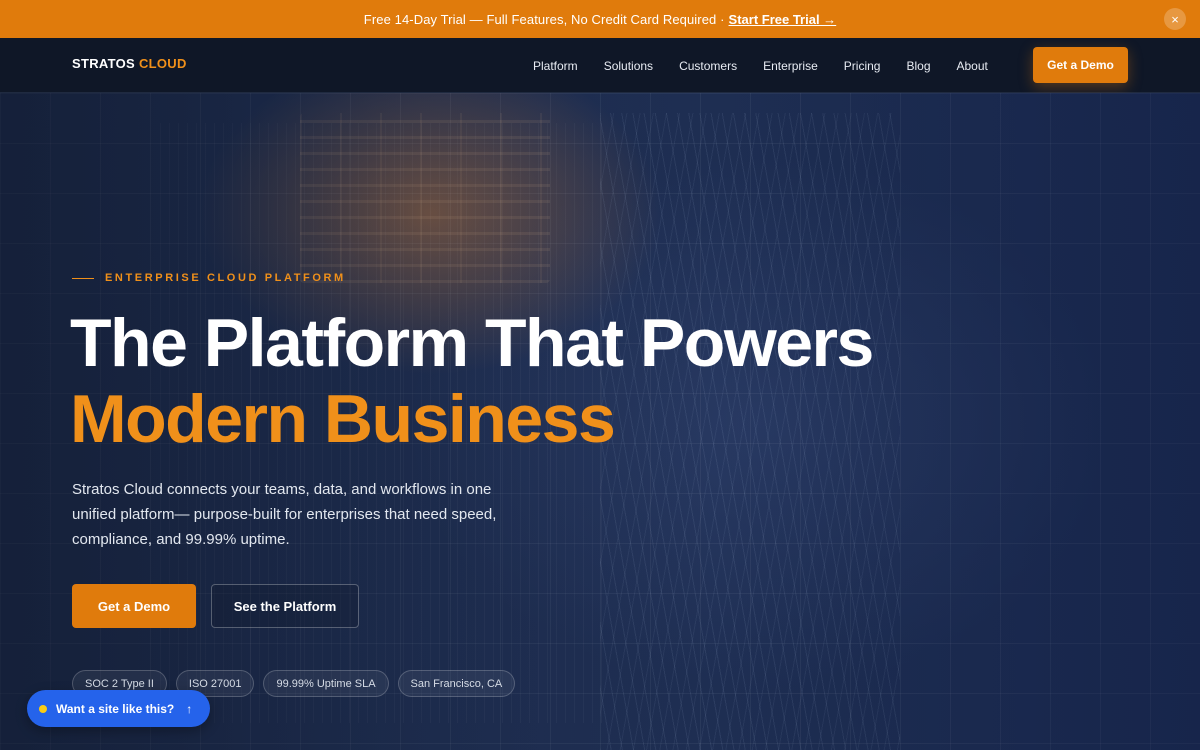 The width and height of the screenshot is (1200, 750). What do you see at coordinates (708, 66) in the screenshot?
I see `nav-link-customers: Customers` at bounding box center [708, 66].